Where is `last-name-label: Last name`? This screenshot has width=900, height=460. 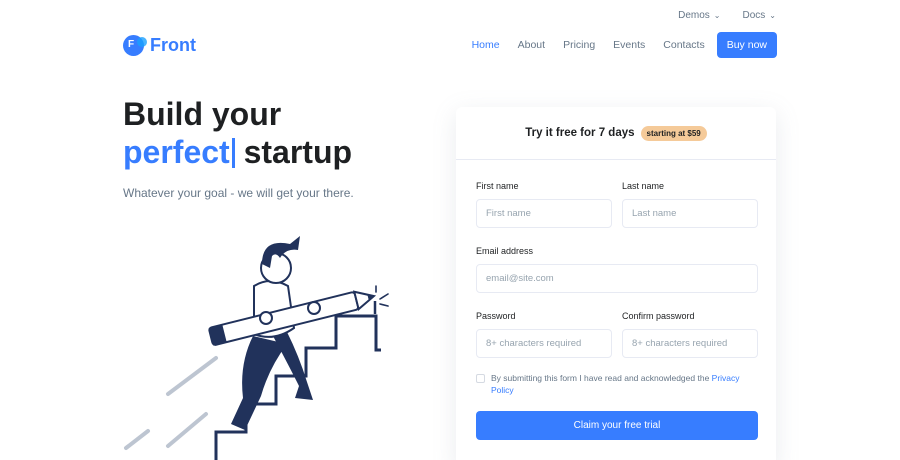 last-name-label: Last name is located at coordinates (643, 186).